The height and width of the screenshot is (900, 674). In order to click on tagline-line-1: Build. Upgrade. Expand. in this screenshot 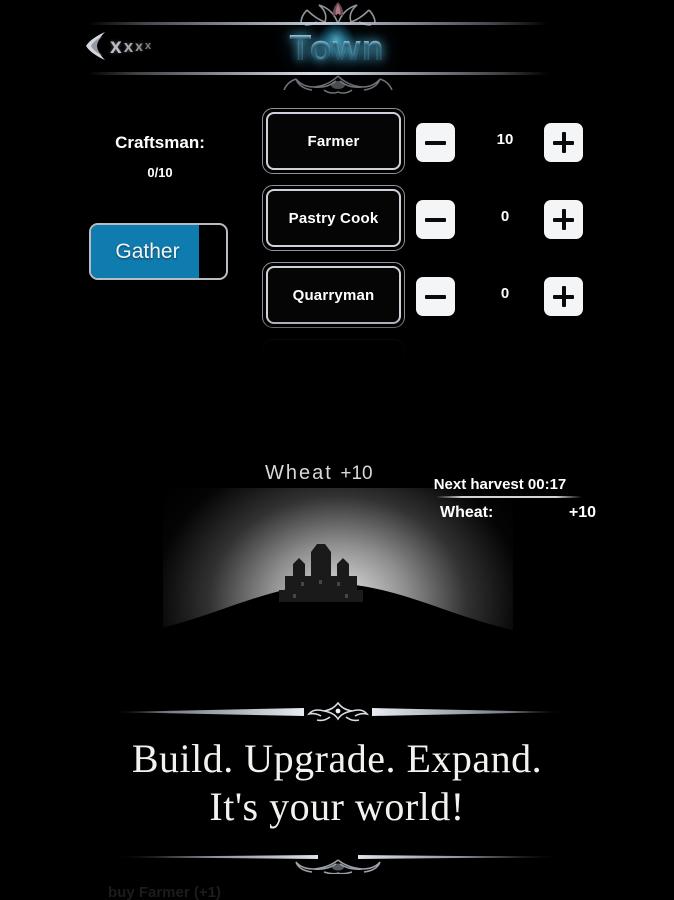, I will do `click(337, 758)`.